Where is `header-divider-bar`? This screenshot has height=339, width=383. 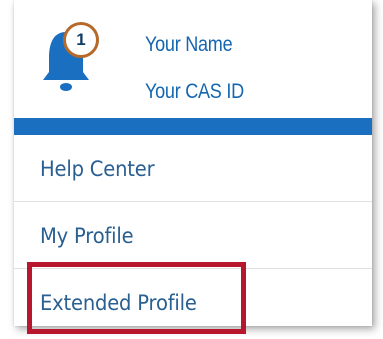
header-divider-bar is located at coordinates (193, 126).